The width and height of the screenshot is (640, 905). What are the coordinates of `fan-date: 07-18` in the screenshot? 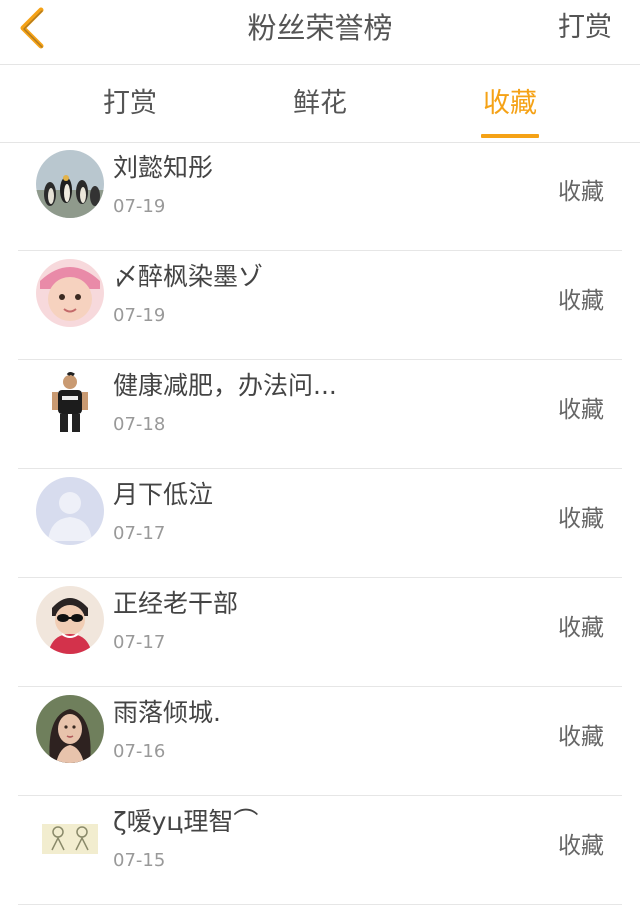 It's located at (139, 424).